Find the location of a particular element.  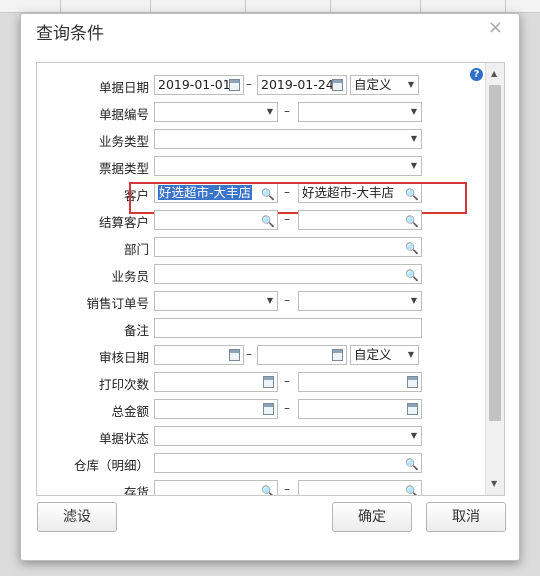

cancel-button: 取消 is located at coordinates (466, 517).